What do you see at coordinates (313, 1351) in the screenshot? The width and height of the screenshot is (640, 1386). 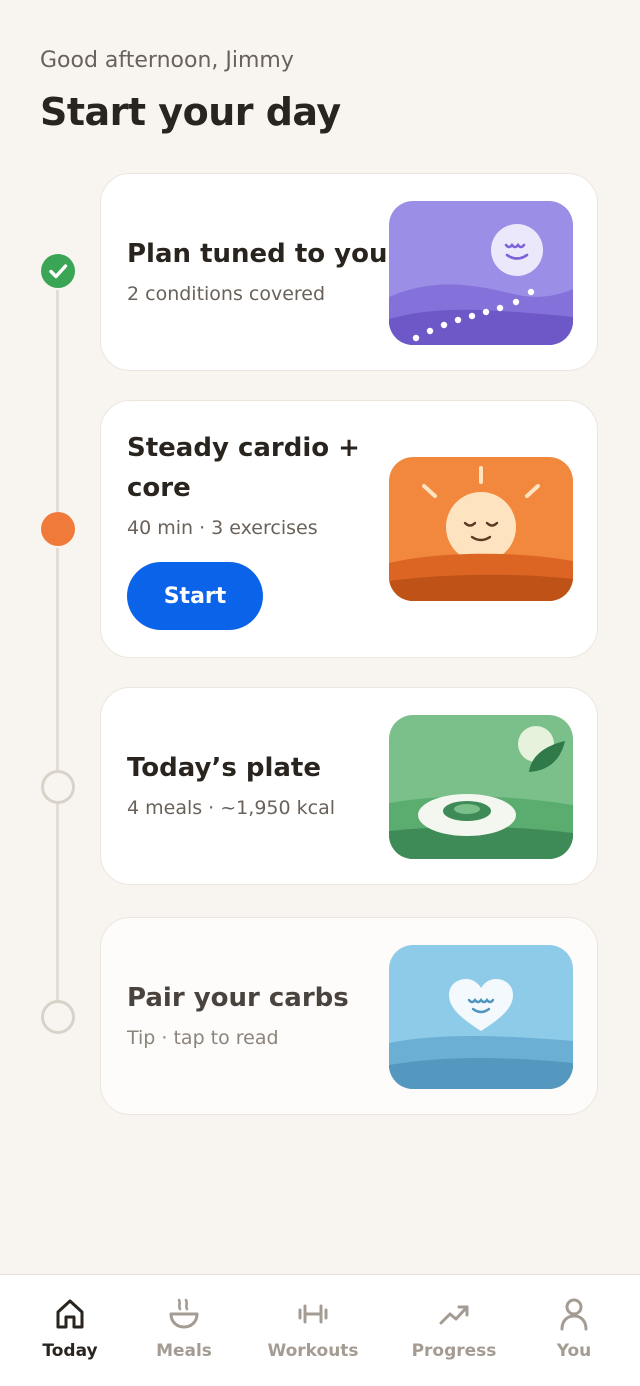 I see `tab-label: Workouts` at bounding box center [313, 1351].